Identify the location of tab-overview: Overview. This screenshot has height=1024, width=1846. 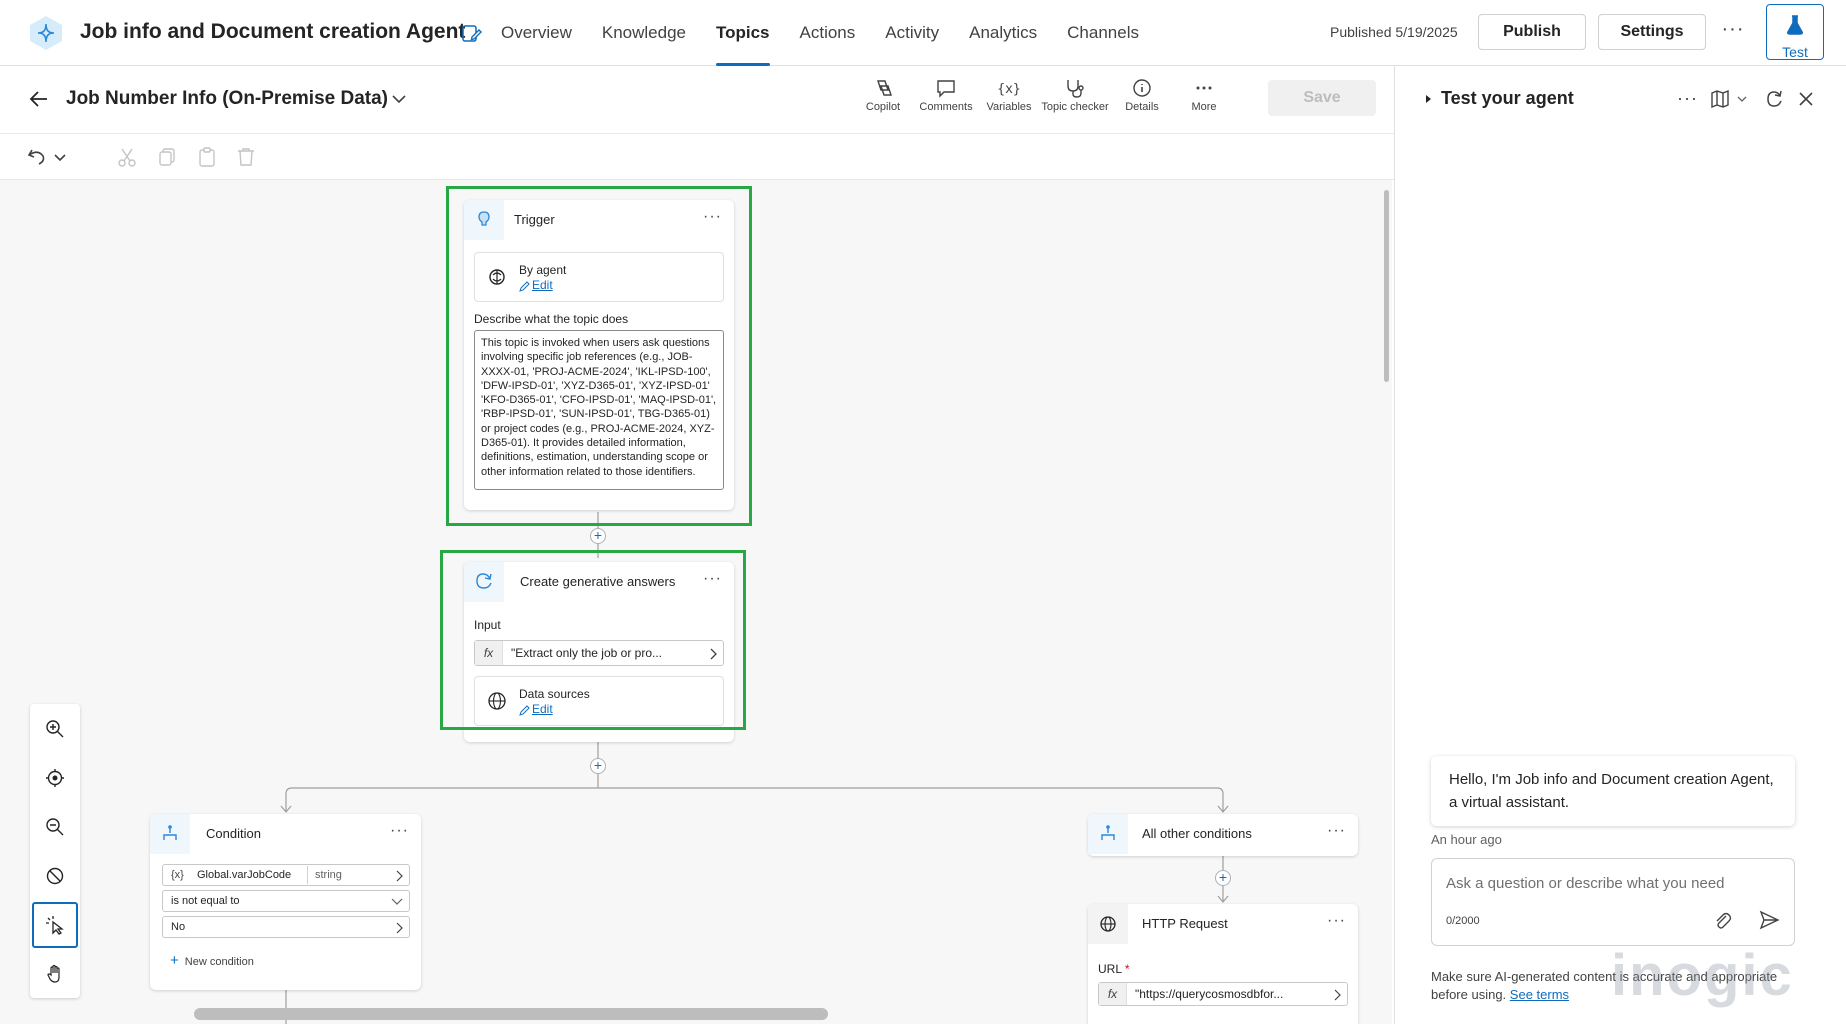
(536, 33).